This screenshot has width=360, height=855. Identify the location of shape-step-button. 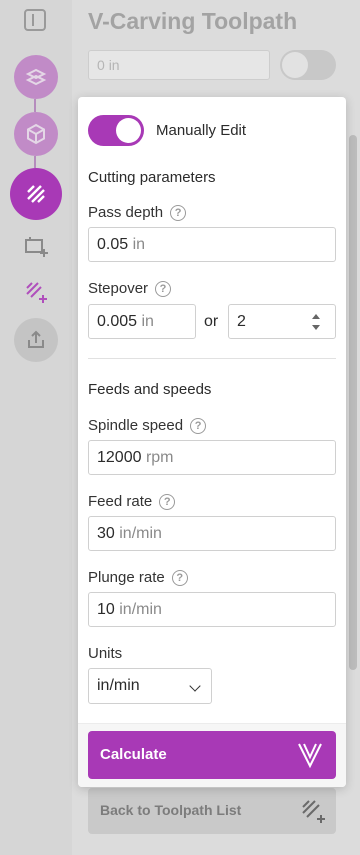
(36, 77).